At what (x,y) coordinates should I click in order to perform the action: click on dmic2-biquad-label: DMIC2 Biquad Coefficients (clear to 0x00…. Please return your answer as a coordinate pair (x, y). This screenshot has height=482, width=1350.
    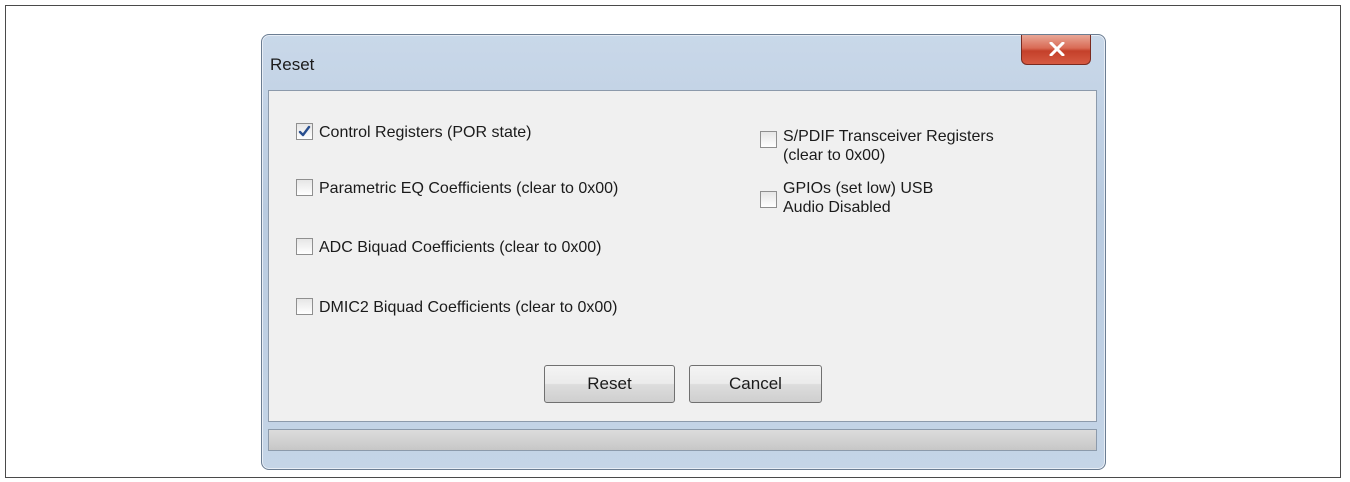
    Looking at the image, I should click on (468, 307).